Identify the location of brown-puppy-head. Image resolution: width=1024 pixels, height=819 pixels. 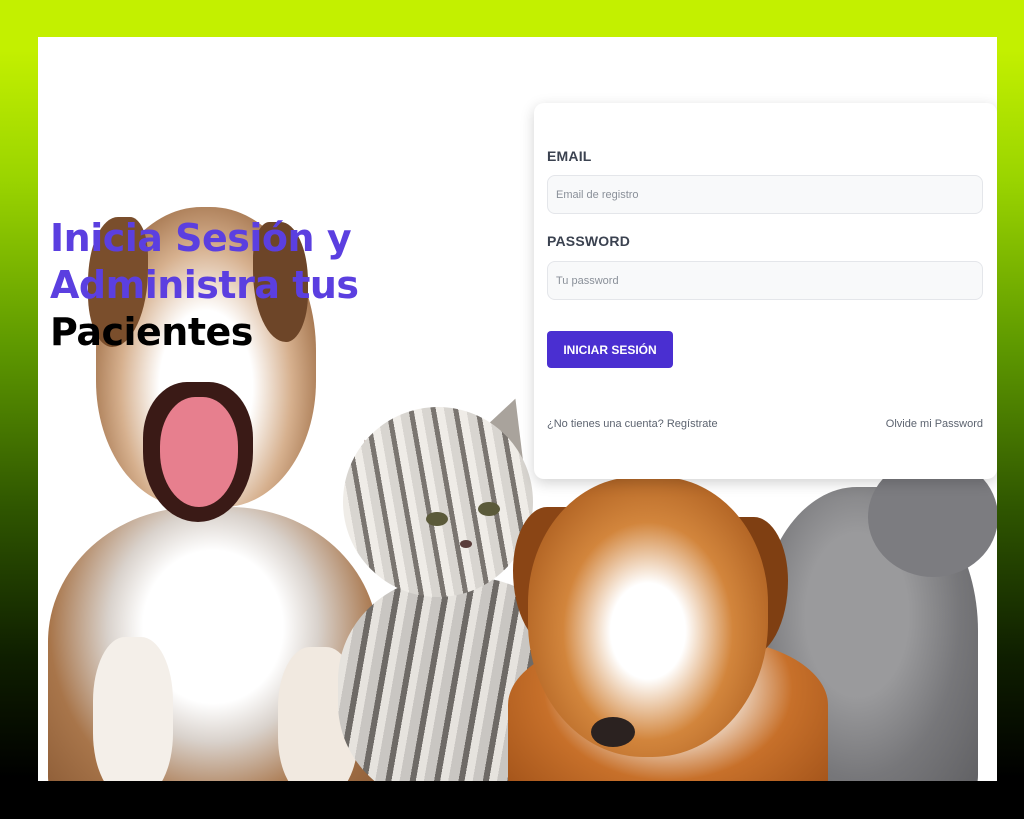
(648, 617).